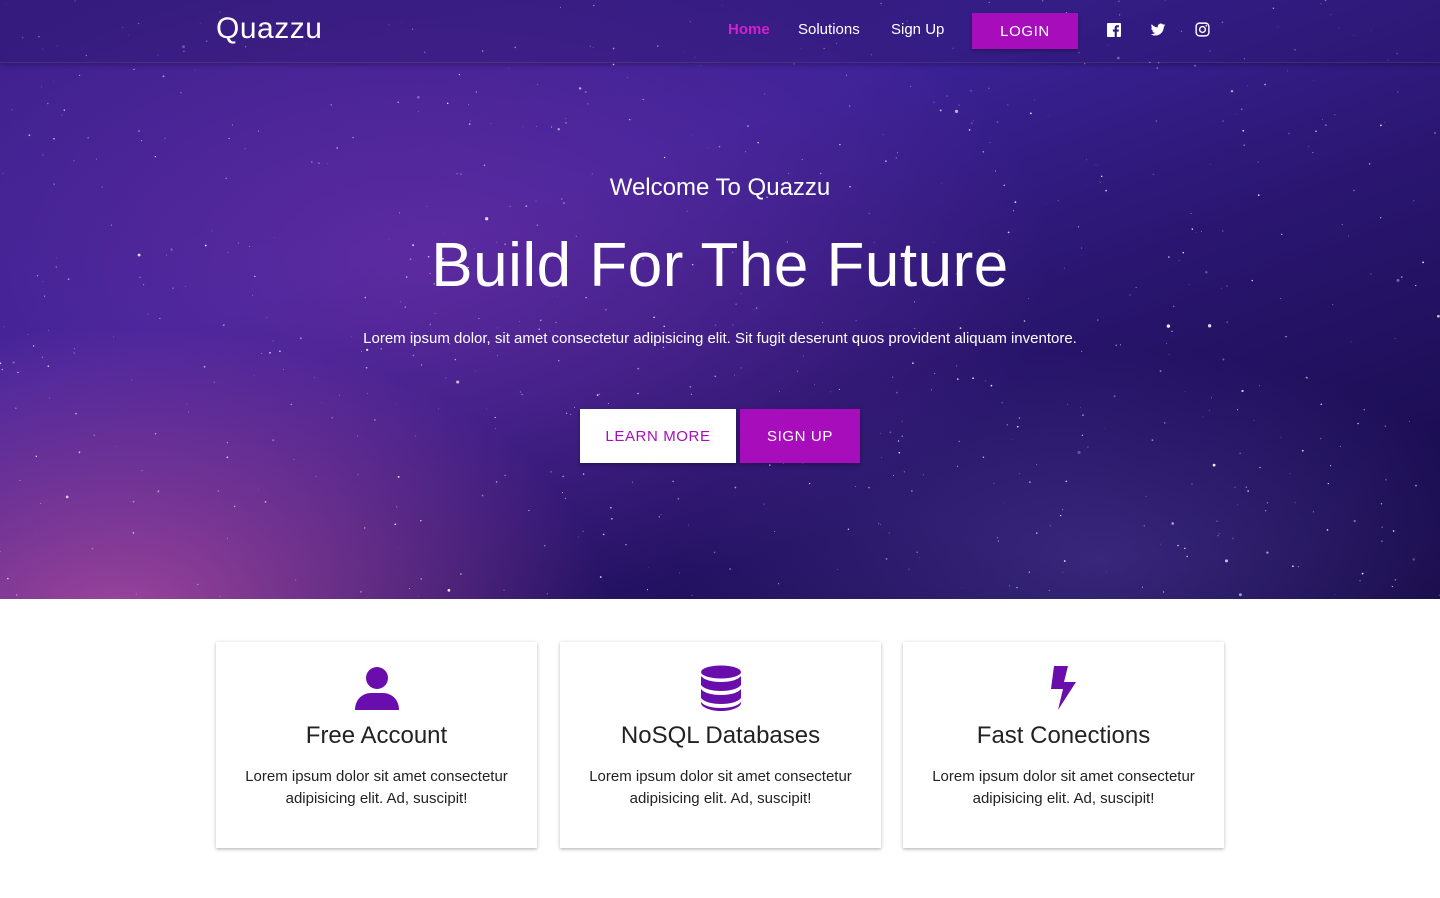 This screenshot has width=1440, height=898. Describe the element at coordinates (1203, 30) in the screenshot. I see `instagram-icon` at that location.